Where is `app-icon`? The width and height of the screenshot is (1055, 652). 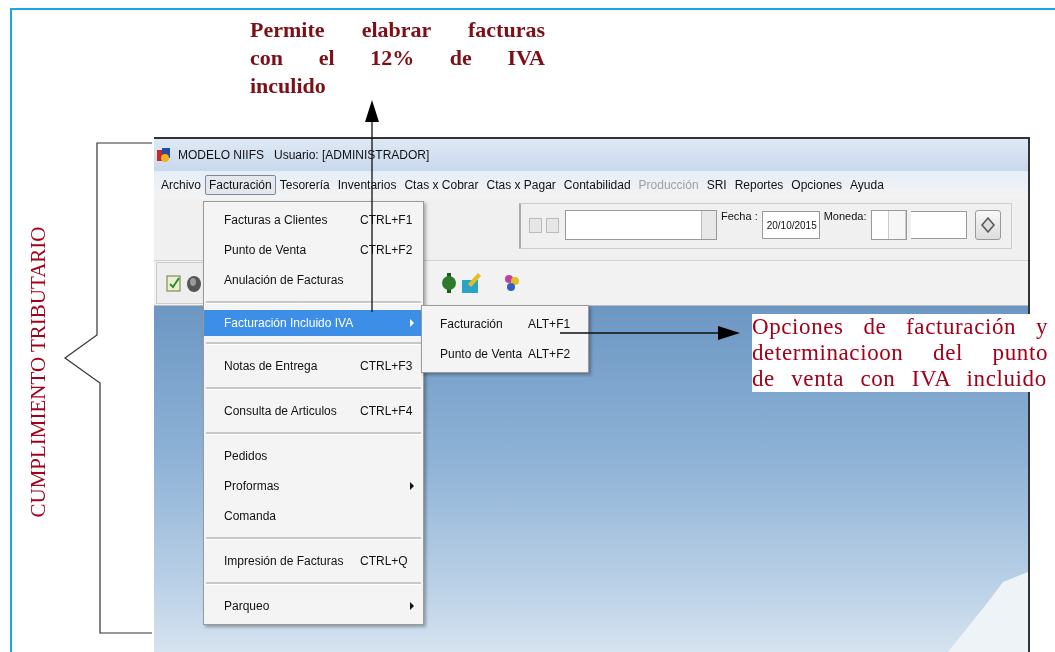 app-icon is located at coordinates (164, 155).